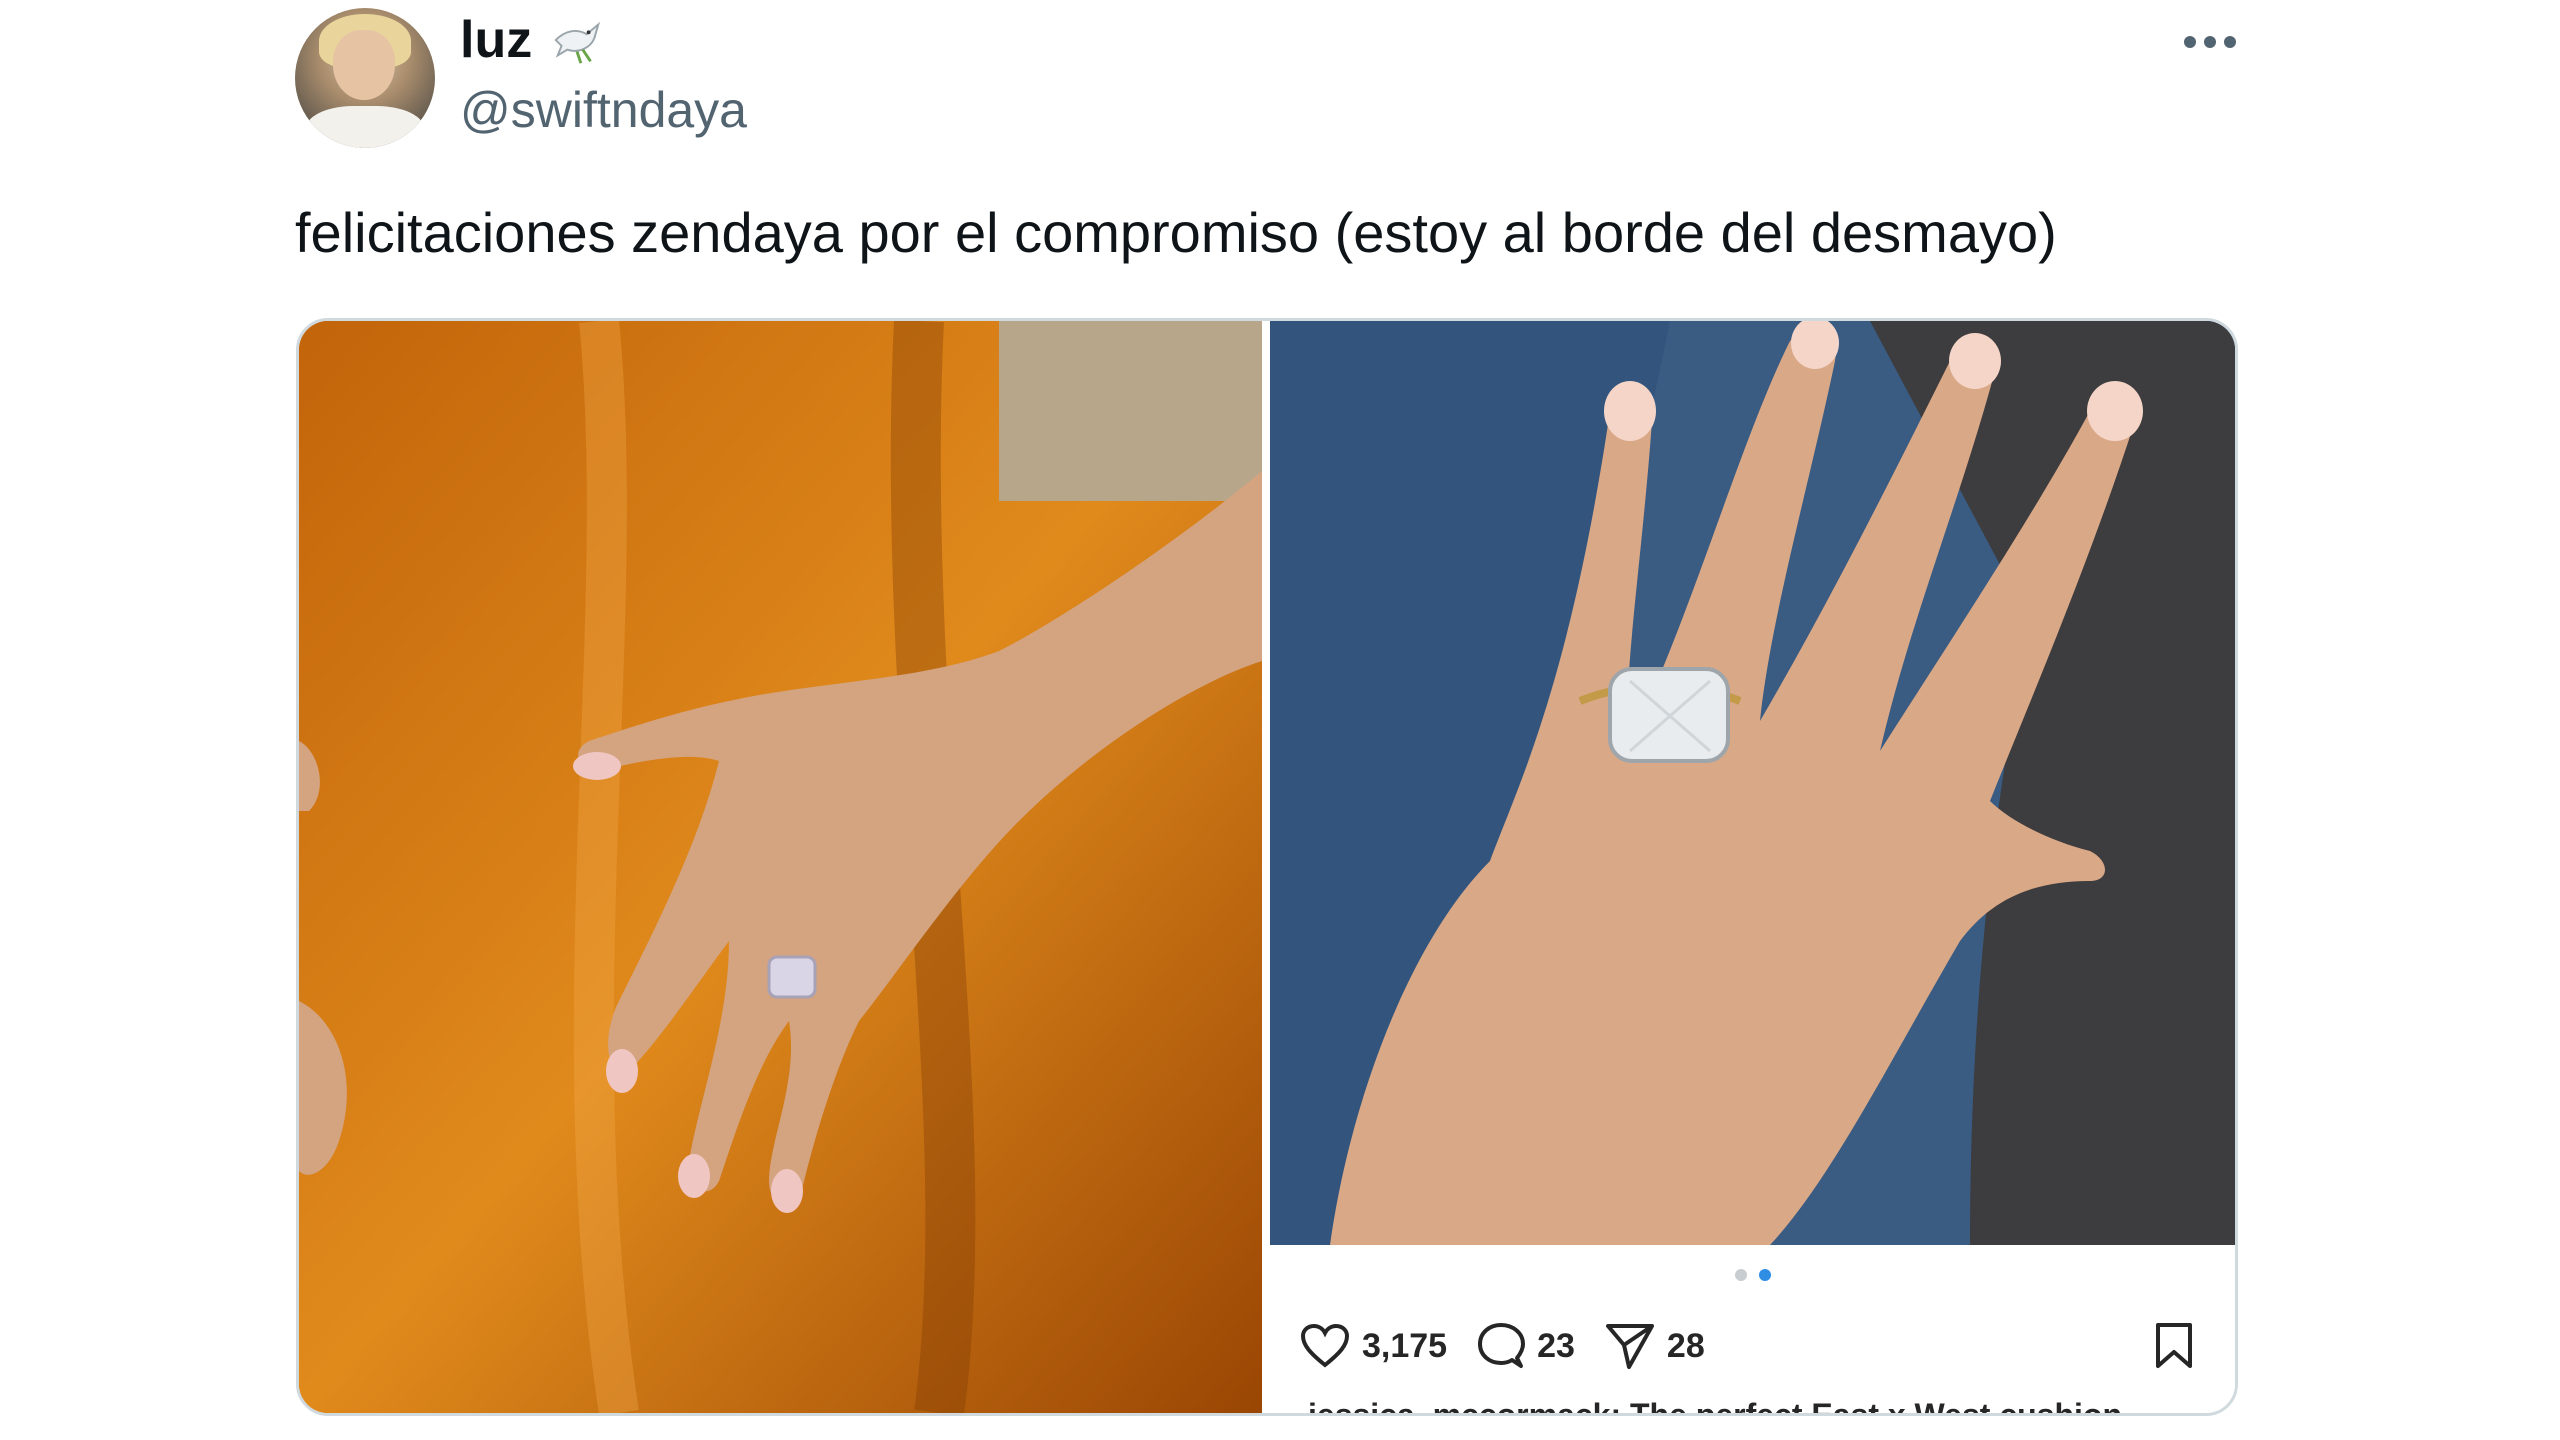 Image resolution: width=2560 pixels, height=1440 pixels. Describe the element at coordinates (1740, 1275) in the screenshot. I see `carousel-dot` at that location.